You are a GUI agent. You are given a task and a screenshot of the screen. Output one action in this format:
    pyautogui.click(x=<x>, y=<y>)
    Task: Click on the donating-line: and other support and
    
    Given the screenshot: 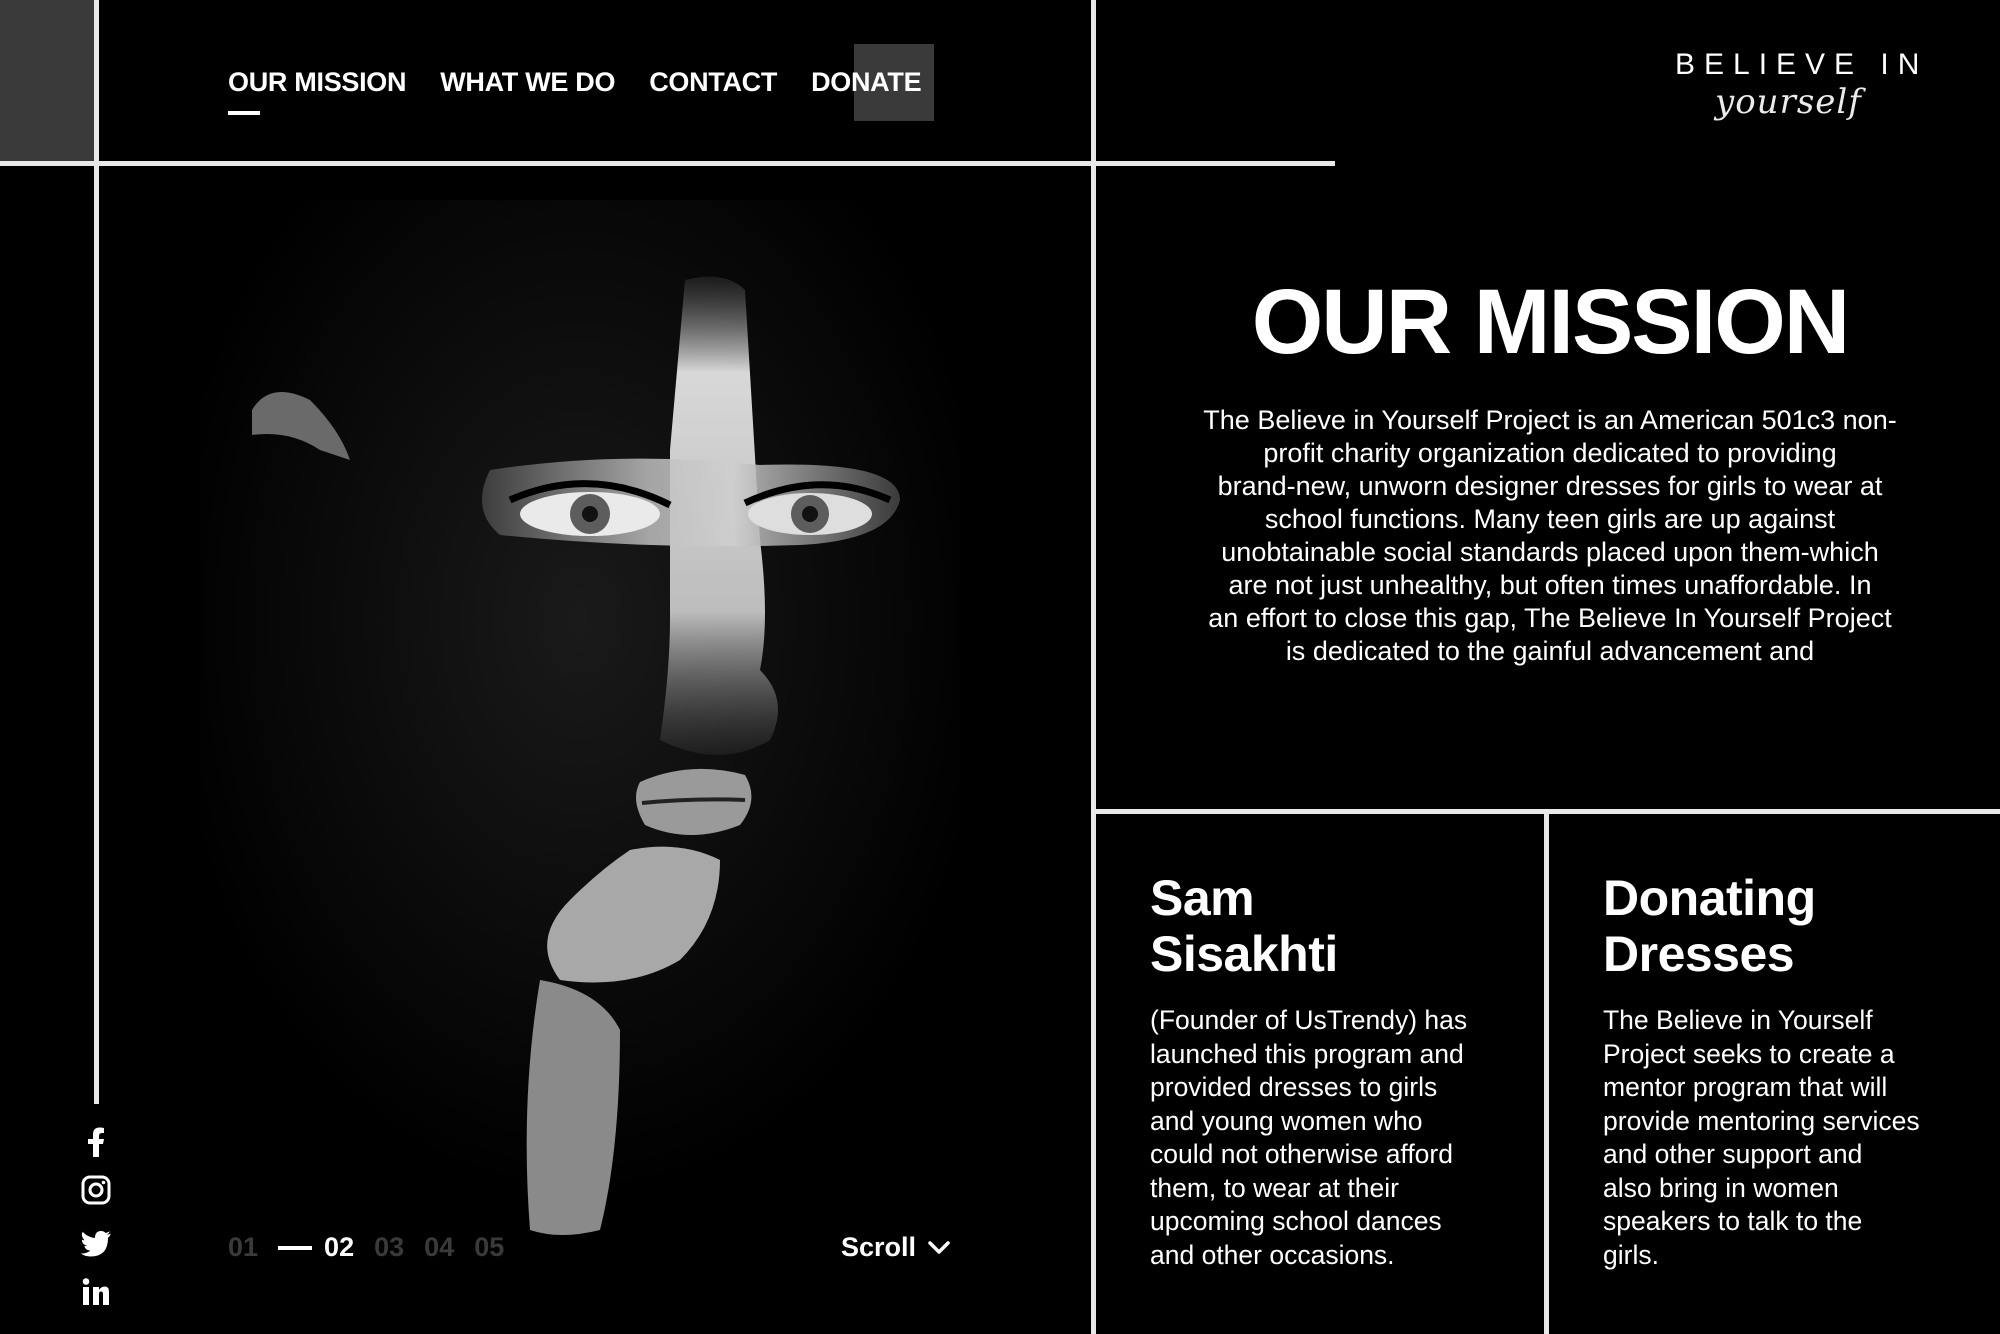 What is the action you would take?
    pyautogui.click(x=1733, y=1154)
    